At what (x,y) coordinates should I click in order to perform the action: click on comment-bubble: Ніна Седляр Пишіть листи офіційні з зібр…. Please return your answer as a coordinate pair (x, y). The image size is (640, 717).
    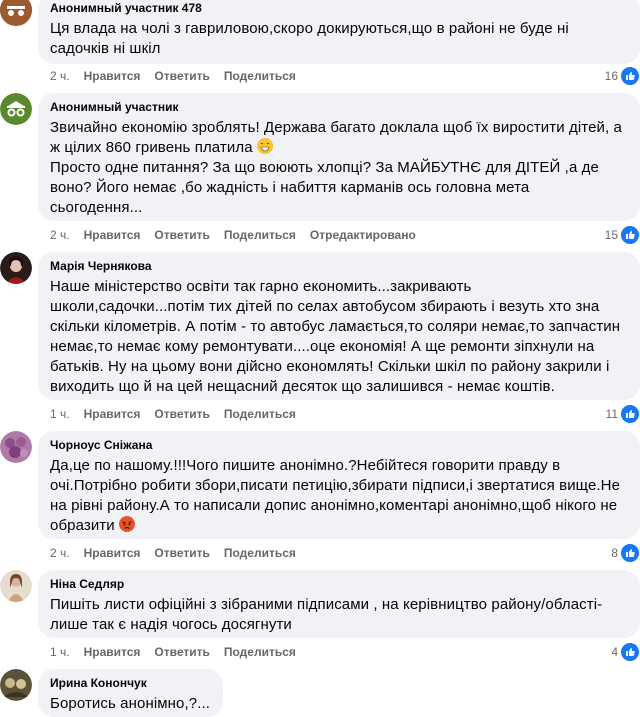
    Looking at the image, I should click on (339, 604).